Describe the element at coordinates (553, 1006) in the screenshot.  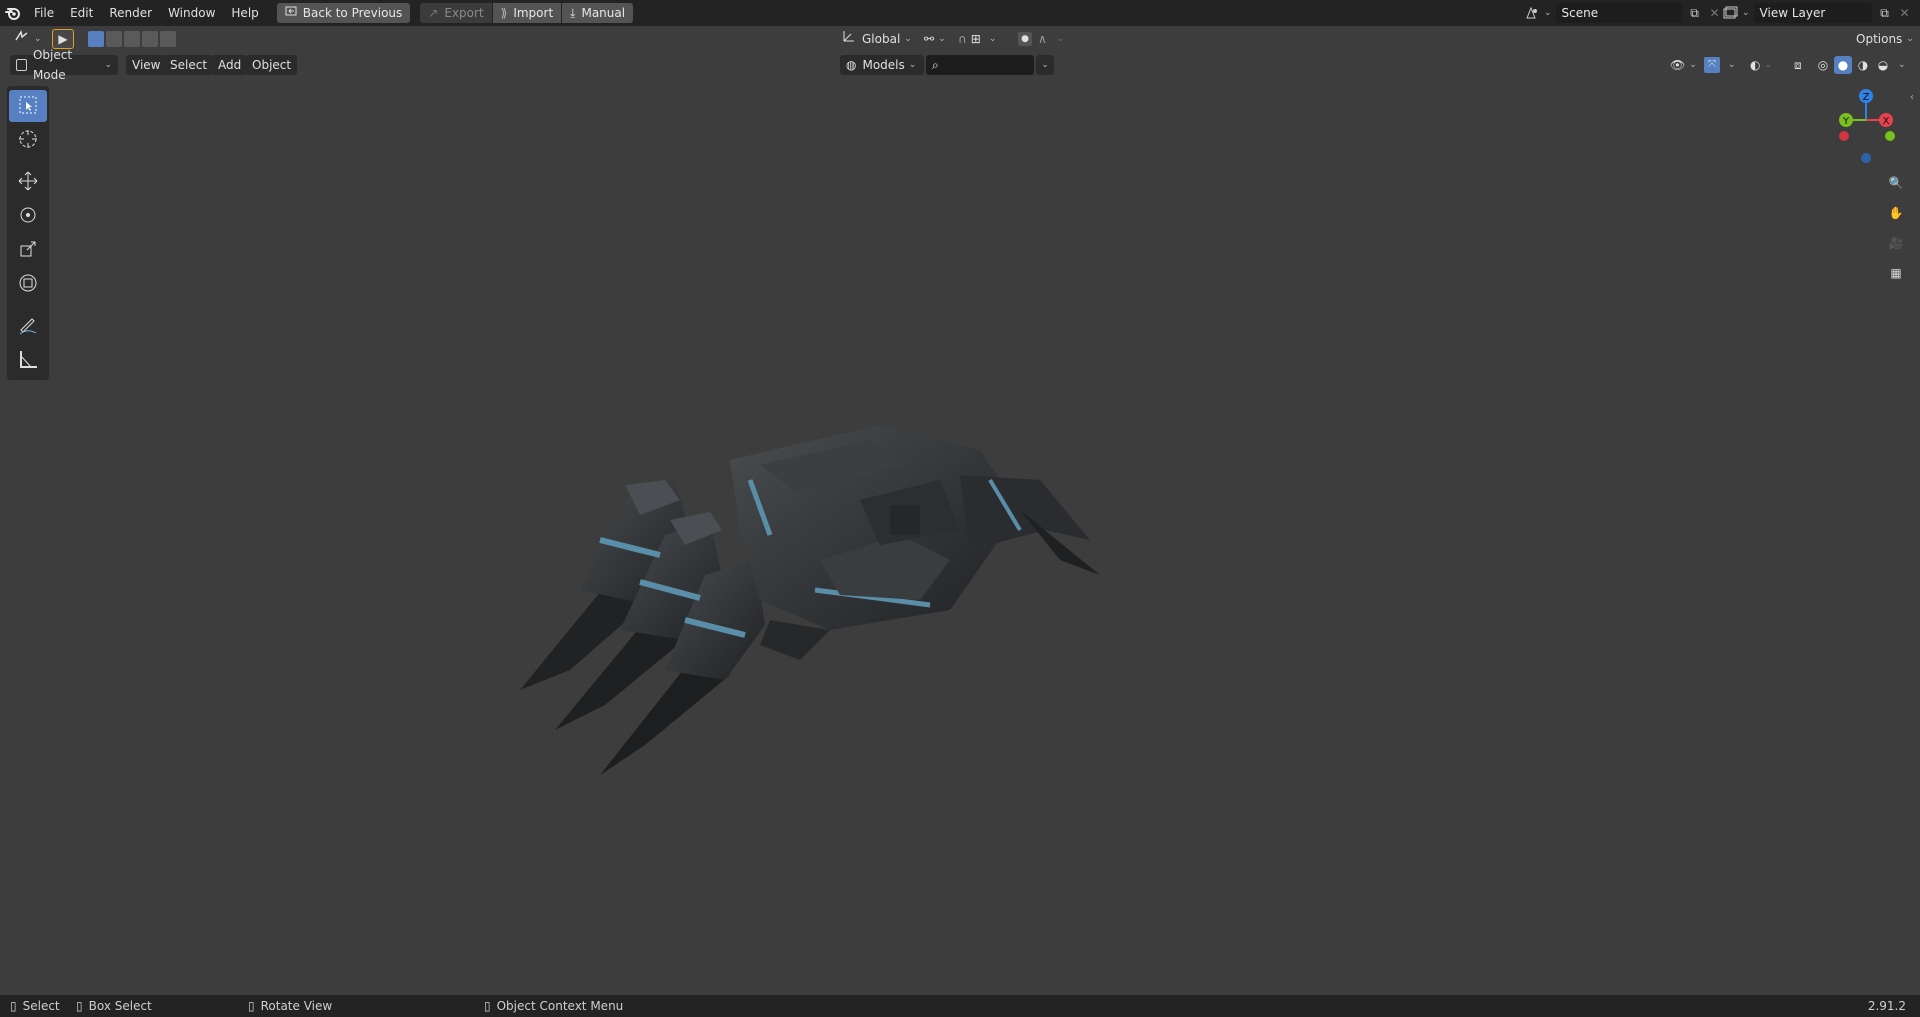
I see `status-context-menu: ▯ Object Context Menu` at that location.